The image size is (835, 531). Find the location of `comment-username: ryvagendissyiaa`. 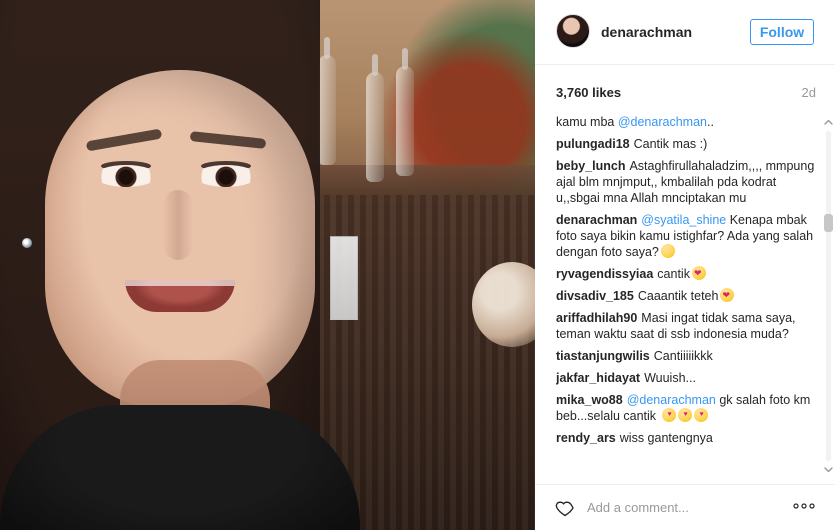

comment-username: ryvagendissyiaa is located at coordinates (604, 274).